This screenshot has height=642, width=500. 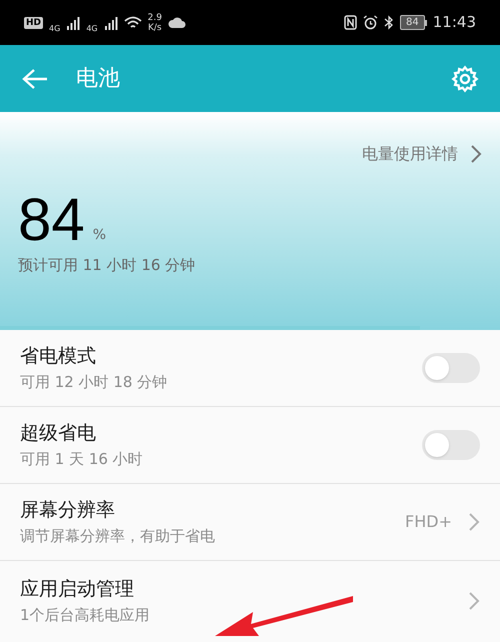 I want to click on setting-title: 省电模式, so click(x=58, y=356).